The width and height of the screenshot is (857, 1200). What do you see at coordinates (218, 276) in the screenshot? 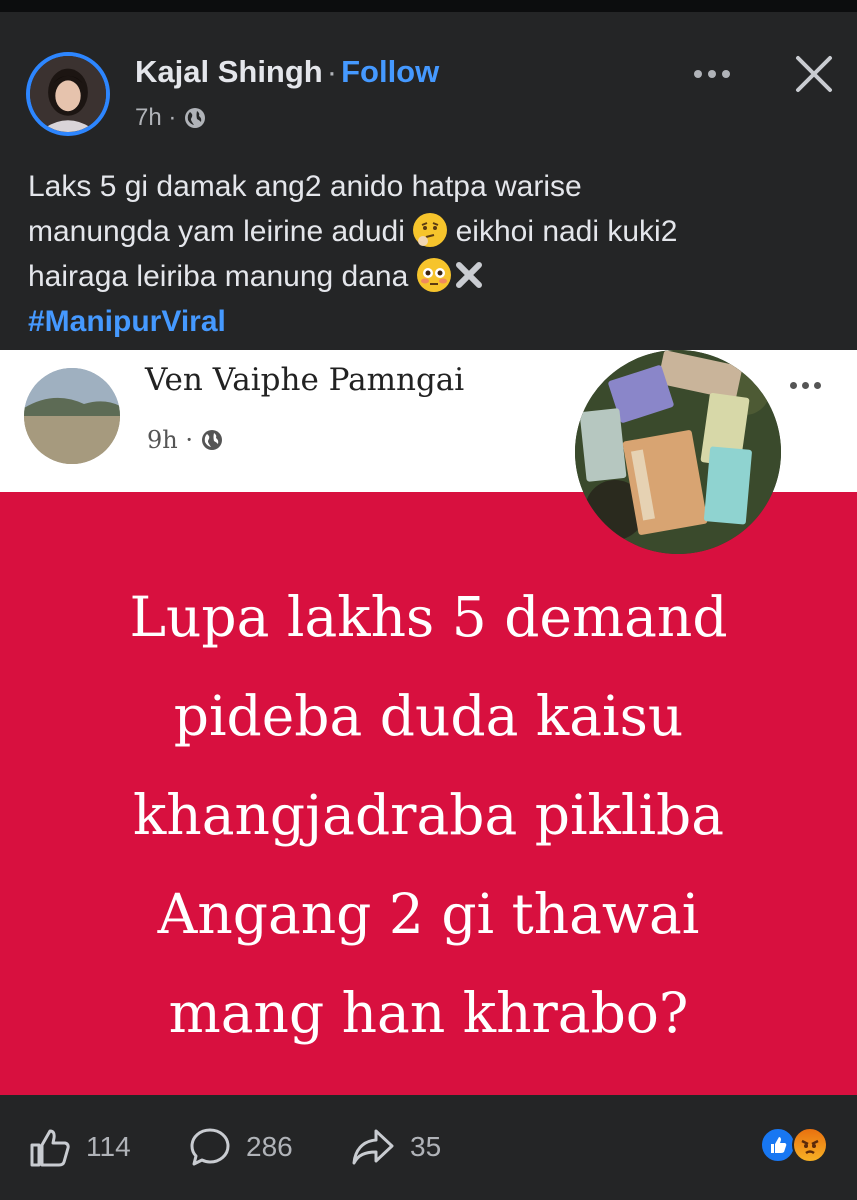
I see `caption-text: hairaga leiriba manung dana` at bounding box center [218, 276].